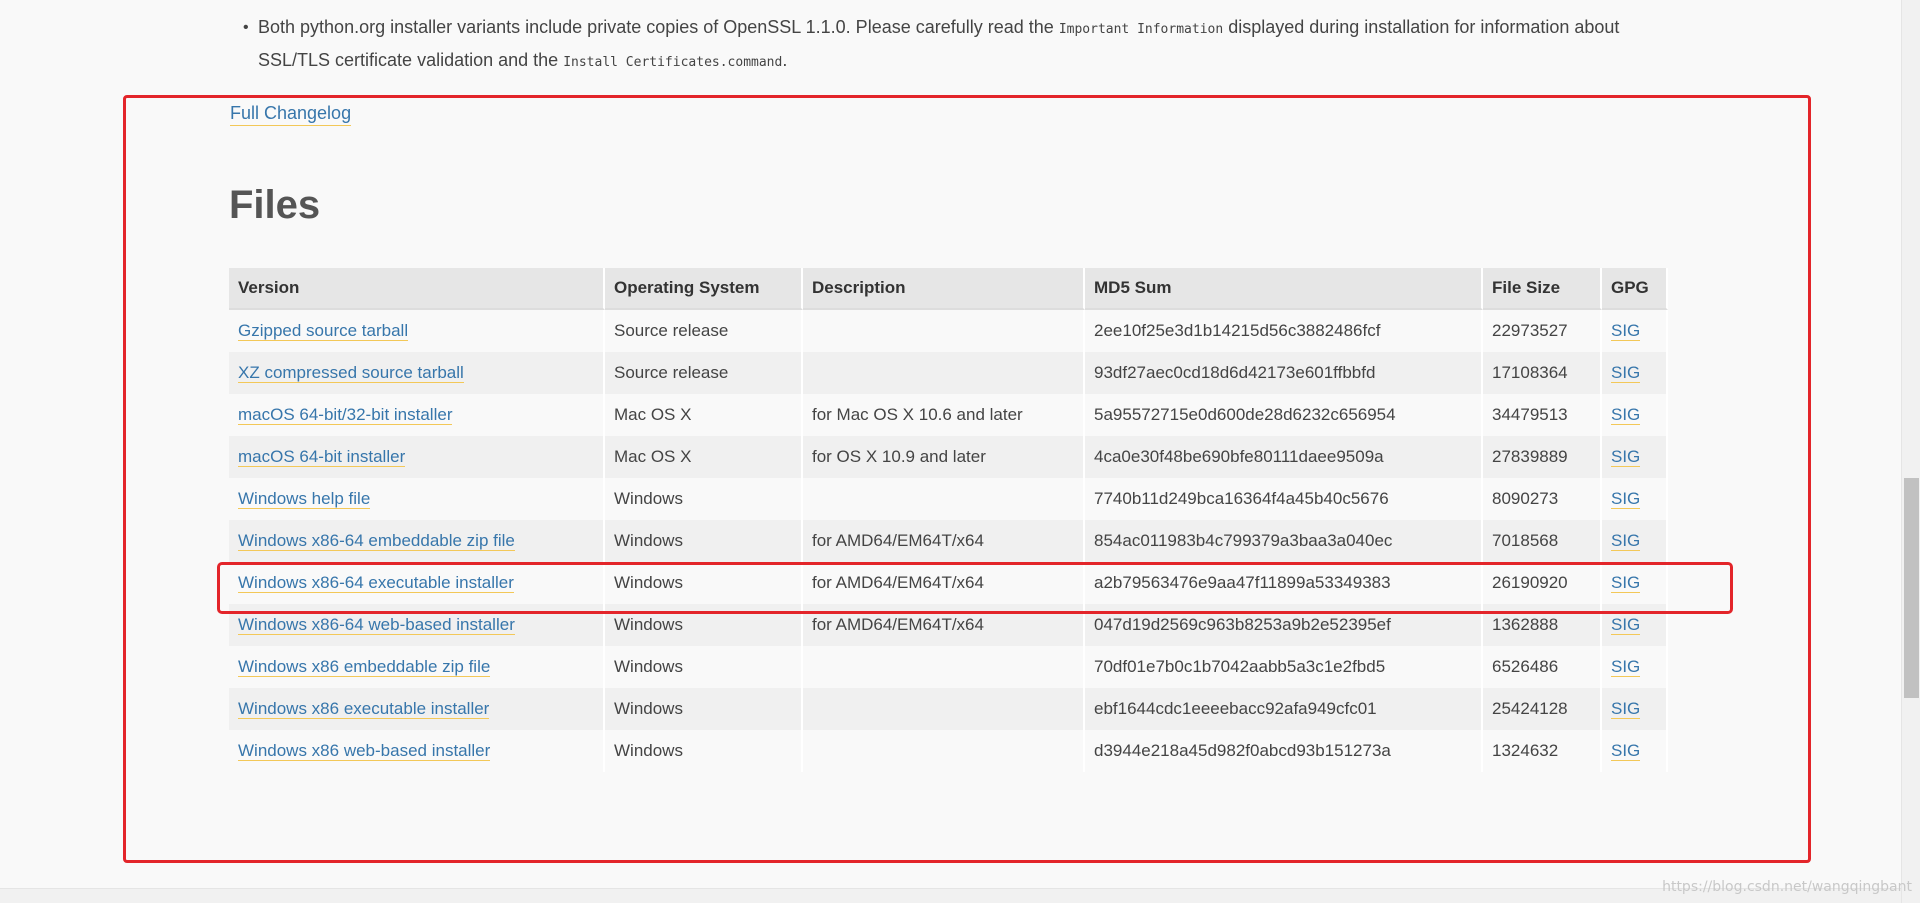 The height and width of the screenshot is (903, 1920). I want to click on column-header-description: Description, so click(944, 289).